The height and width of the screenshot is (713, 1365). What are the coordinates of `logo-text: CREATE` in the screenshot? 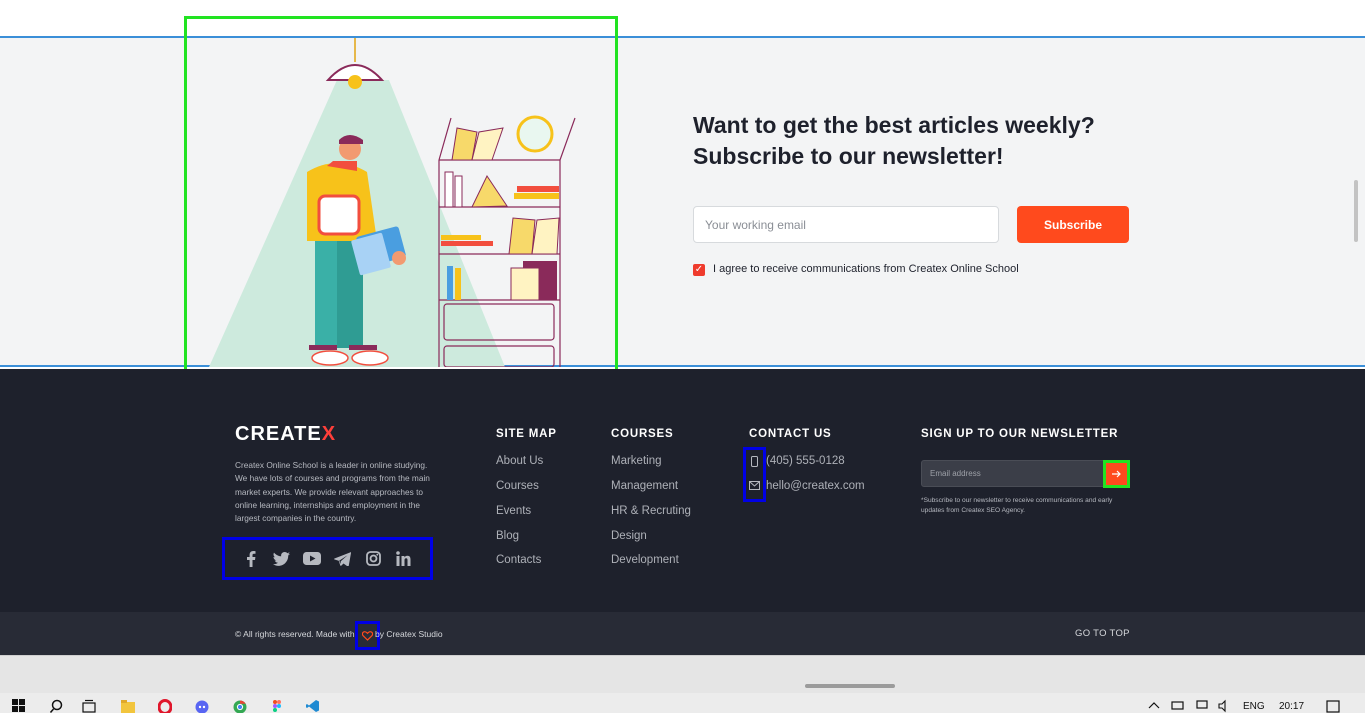 It's located at (278, 434).